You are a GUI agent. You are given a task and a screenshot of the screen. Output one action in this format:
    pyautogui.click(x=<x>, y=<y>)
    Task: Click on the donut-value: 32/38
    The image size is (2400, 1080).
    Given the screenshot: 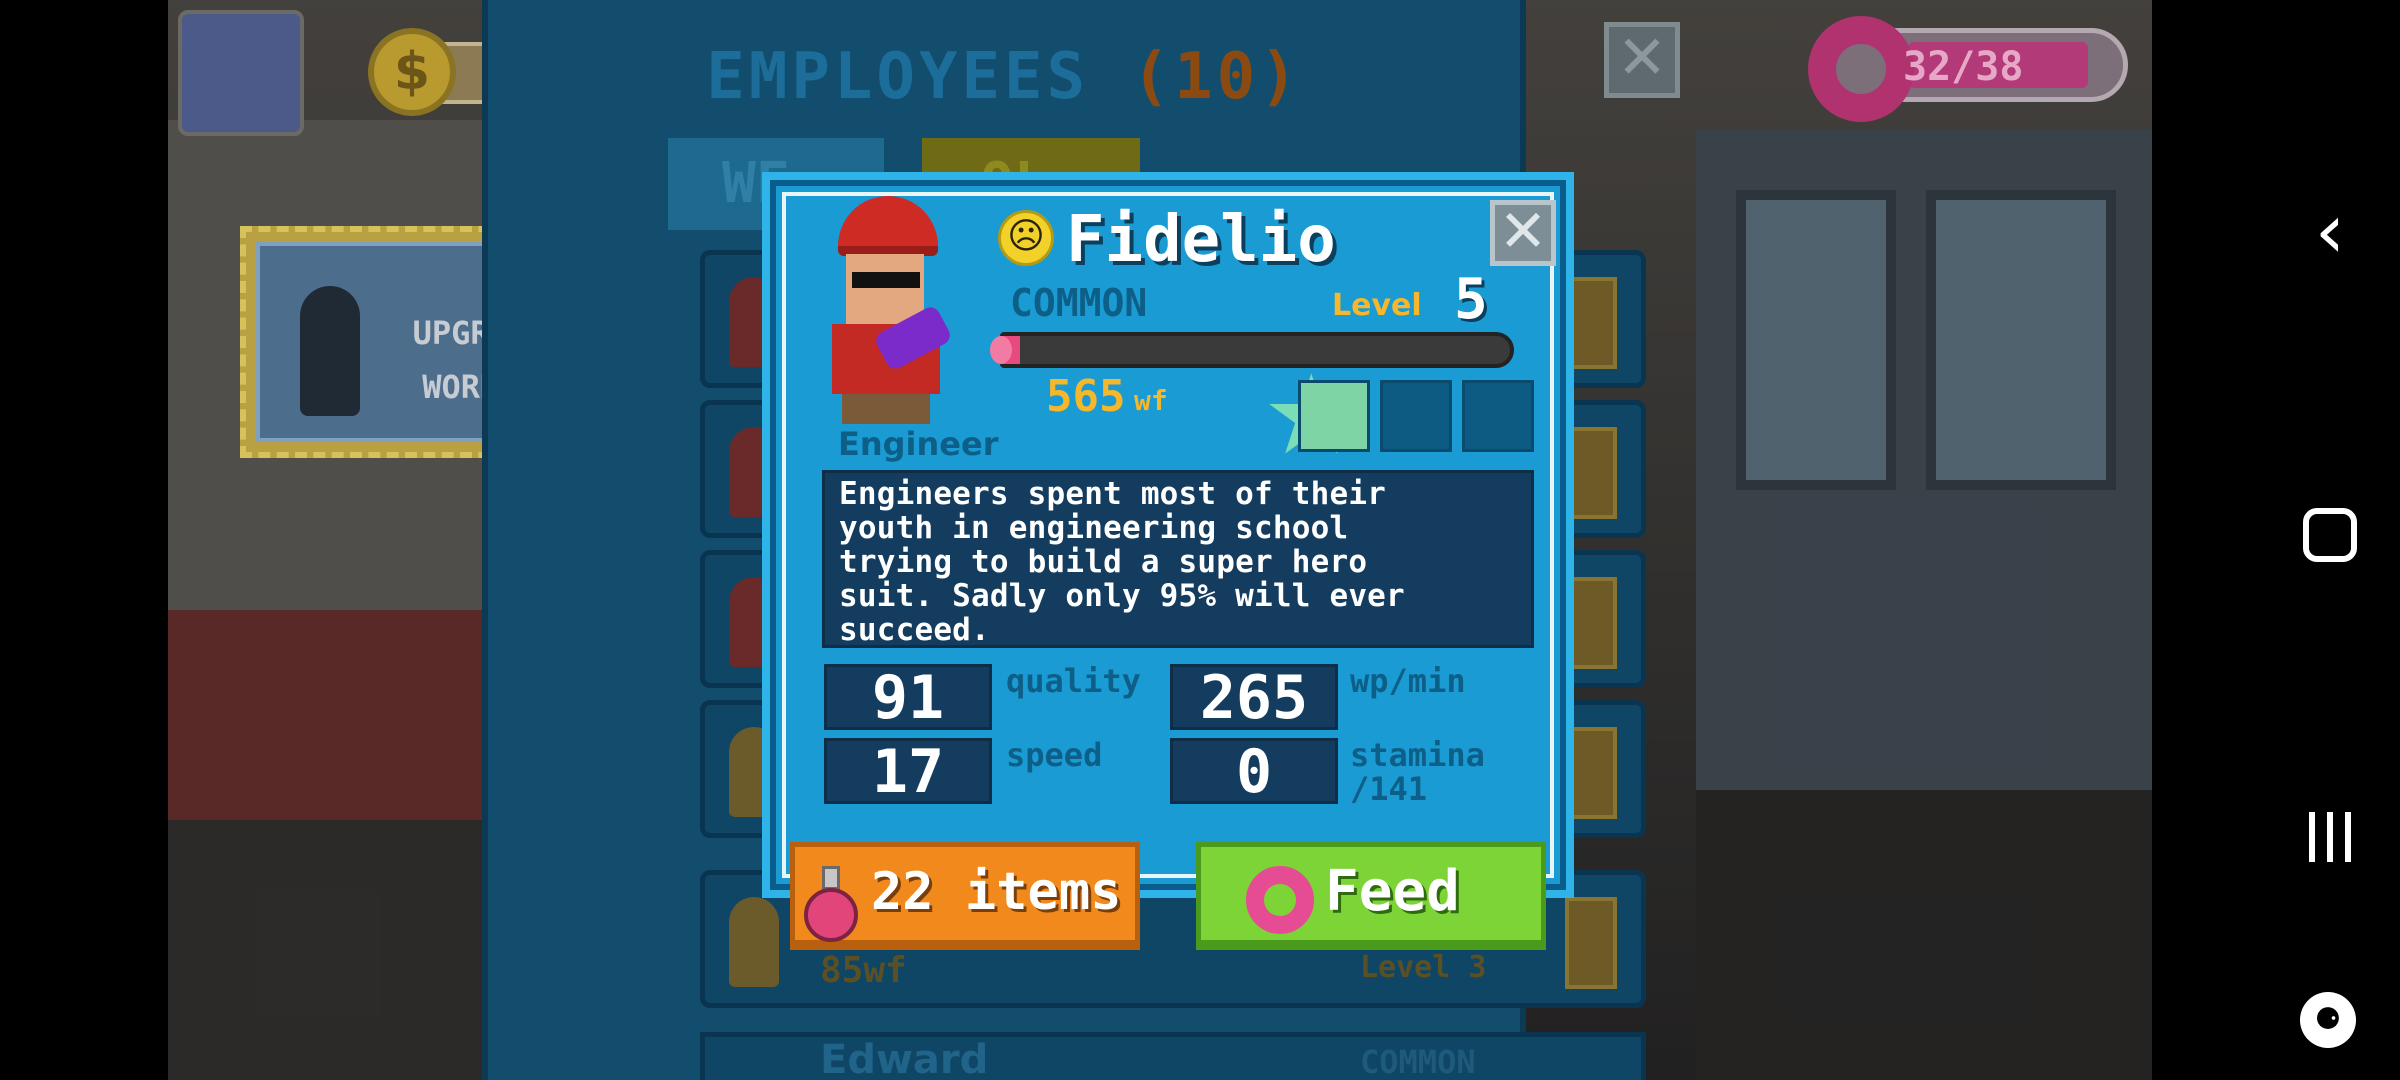 What is the action you would take?
    pyautogui.click(x=1963, y=67)
    